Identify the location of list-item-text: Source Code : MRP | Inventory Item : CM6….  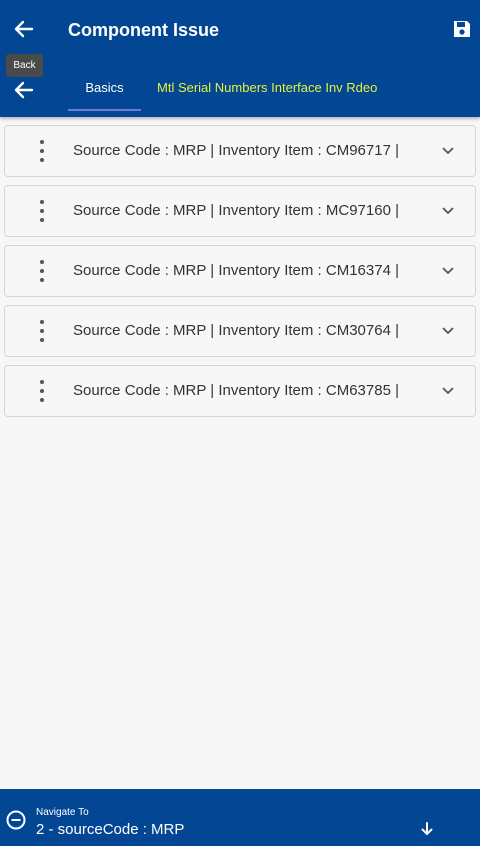
(236, 390).